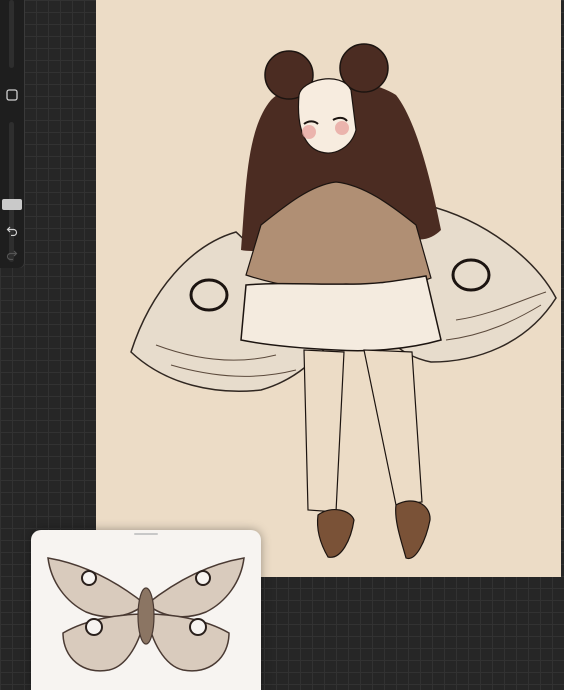 Image resolution: width=564 pixels, height=690 pixels. I want to click on undo-arrow-icon, so click(12, 231).